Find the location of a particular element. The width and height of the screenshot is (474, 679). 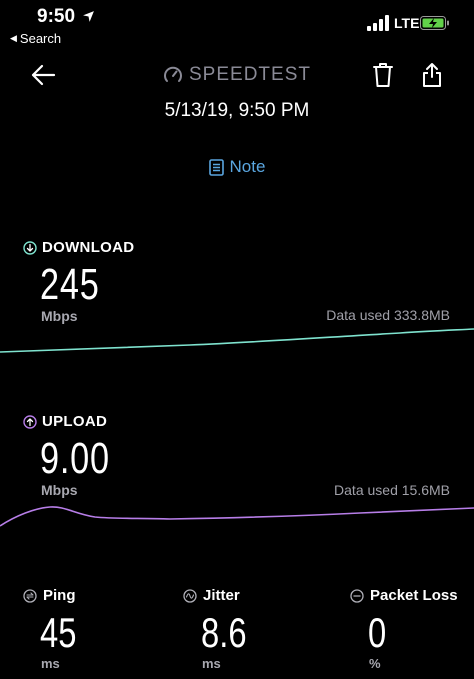

note-button: Note is located at coordinates (237, 167).